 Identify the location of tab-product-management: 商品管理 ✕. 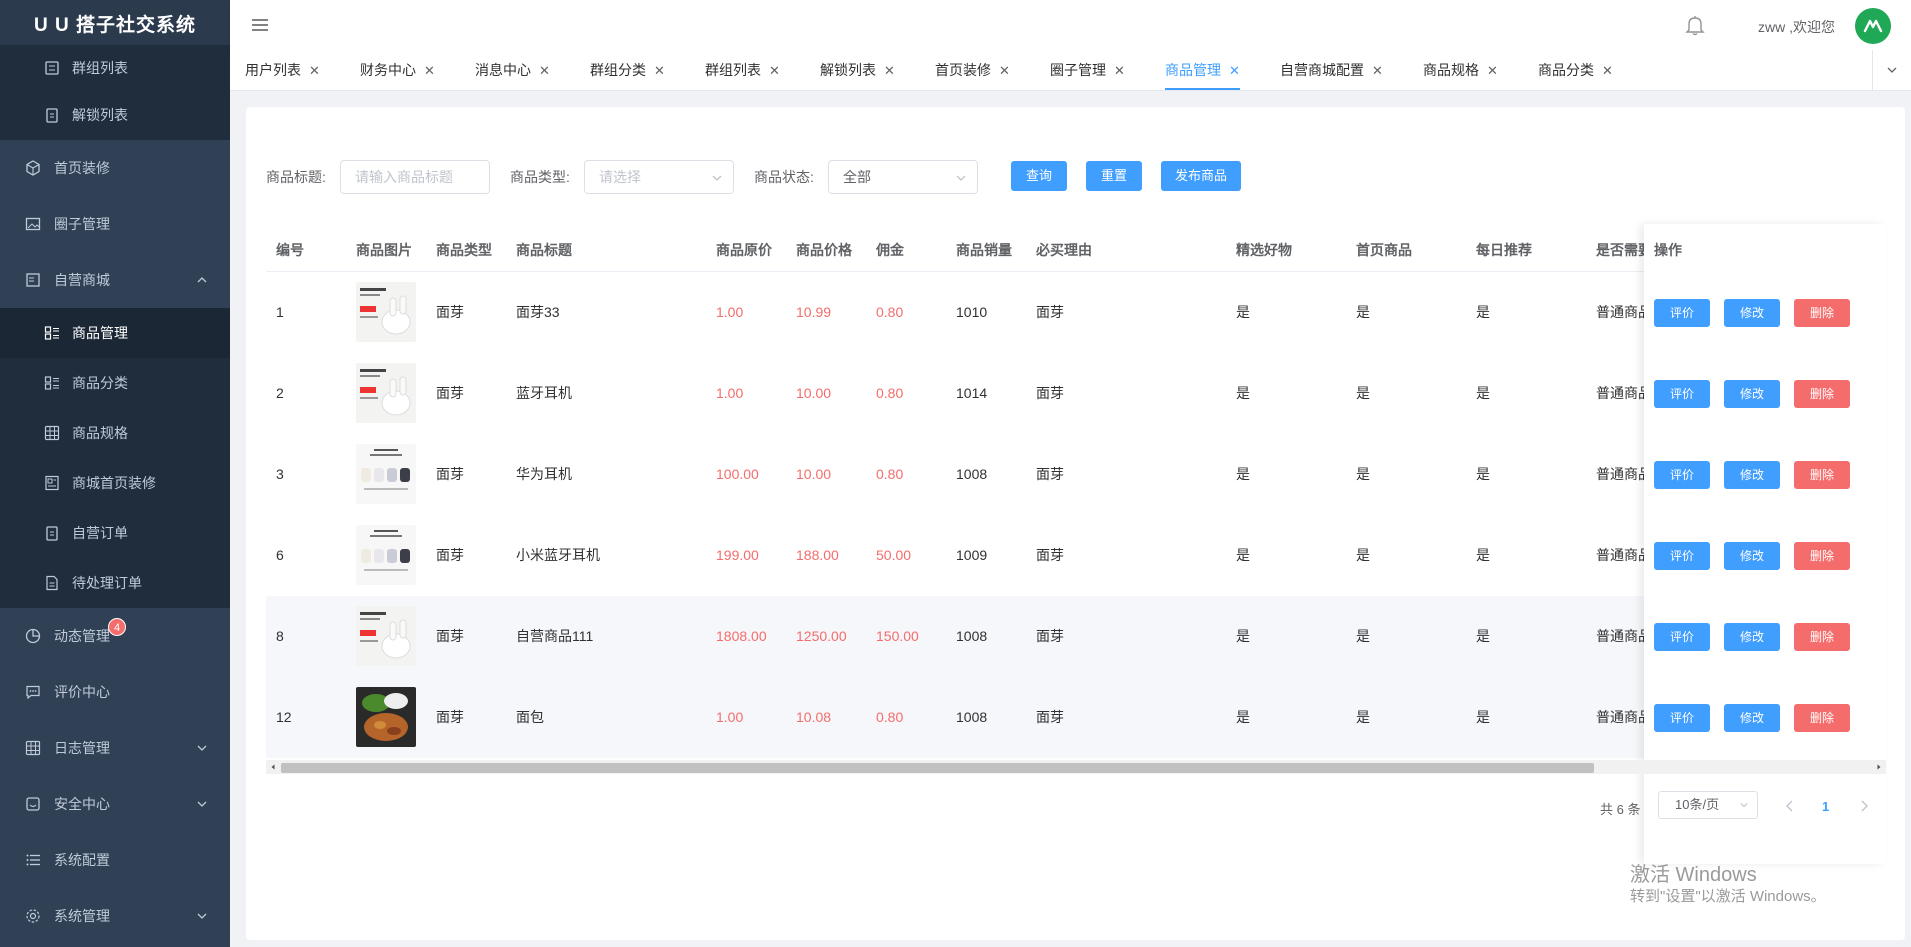
(1202, 70).